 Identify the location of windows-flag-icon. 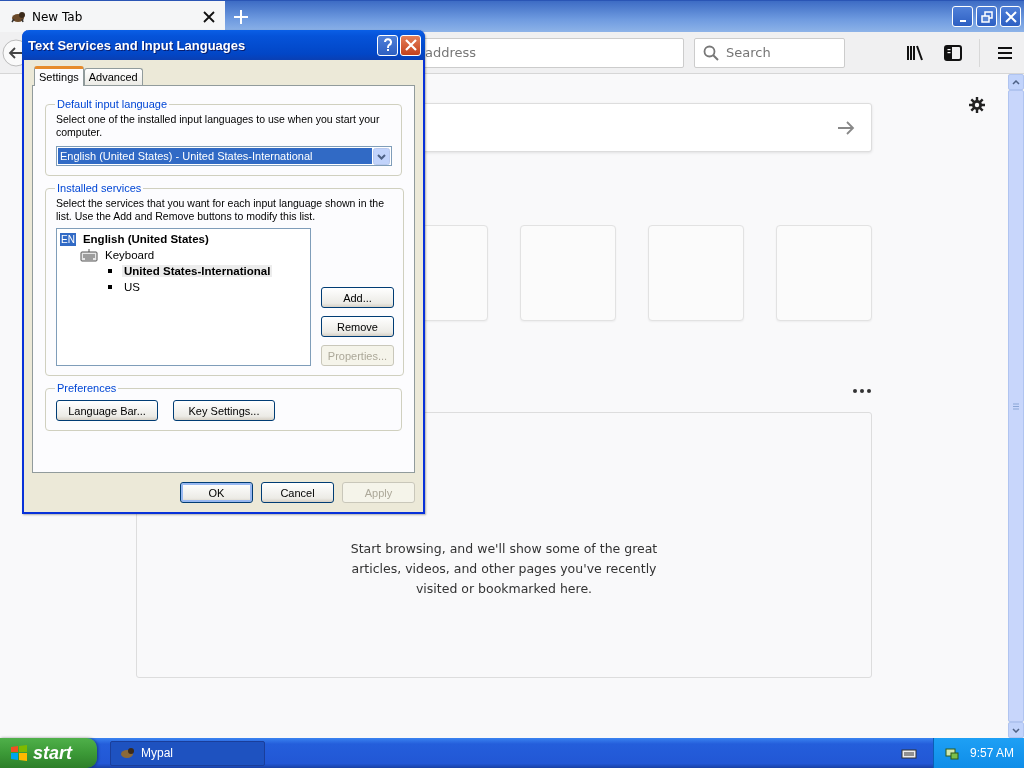
(19, 753).